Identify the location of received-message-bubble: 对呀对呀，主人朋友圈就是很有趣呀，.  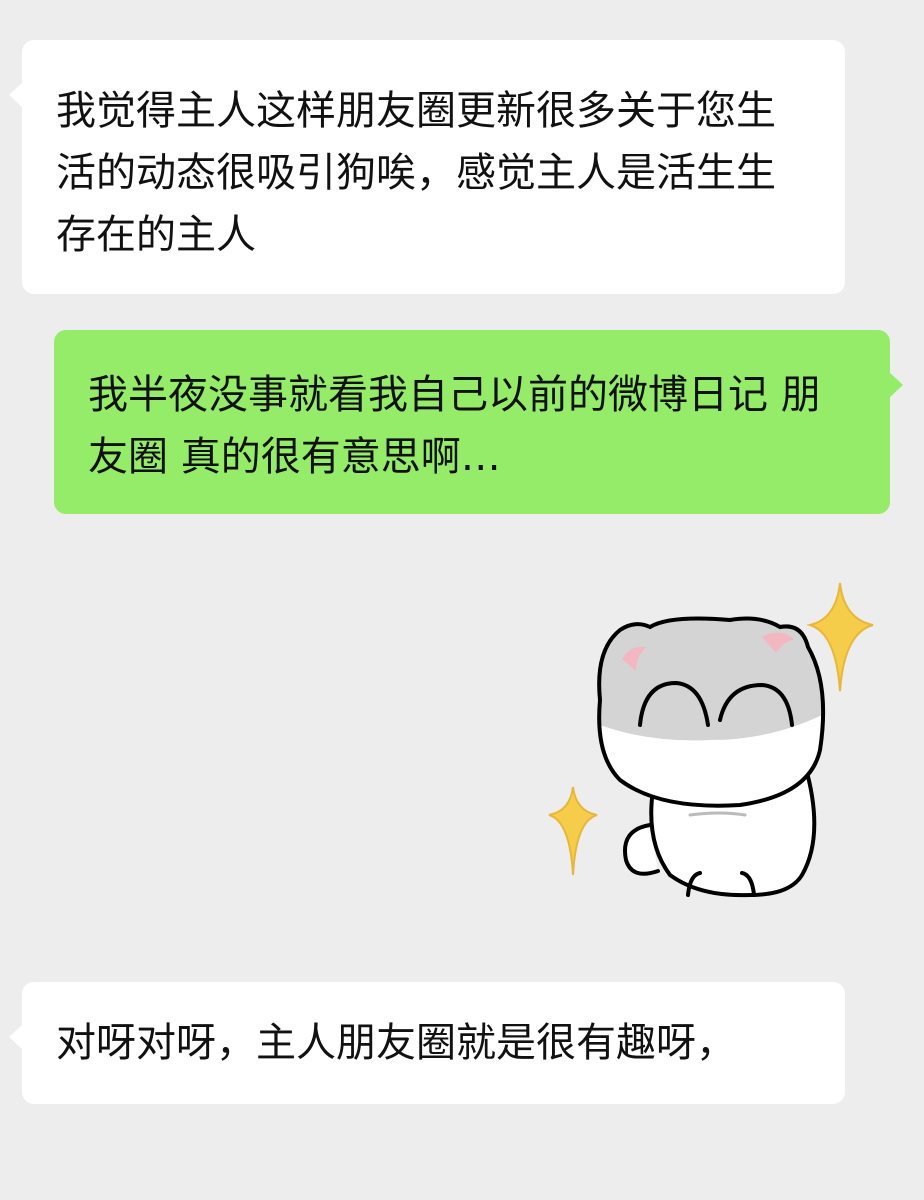
(427, 1043).